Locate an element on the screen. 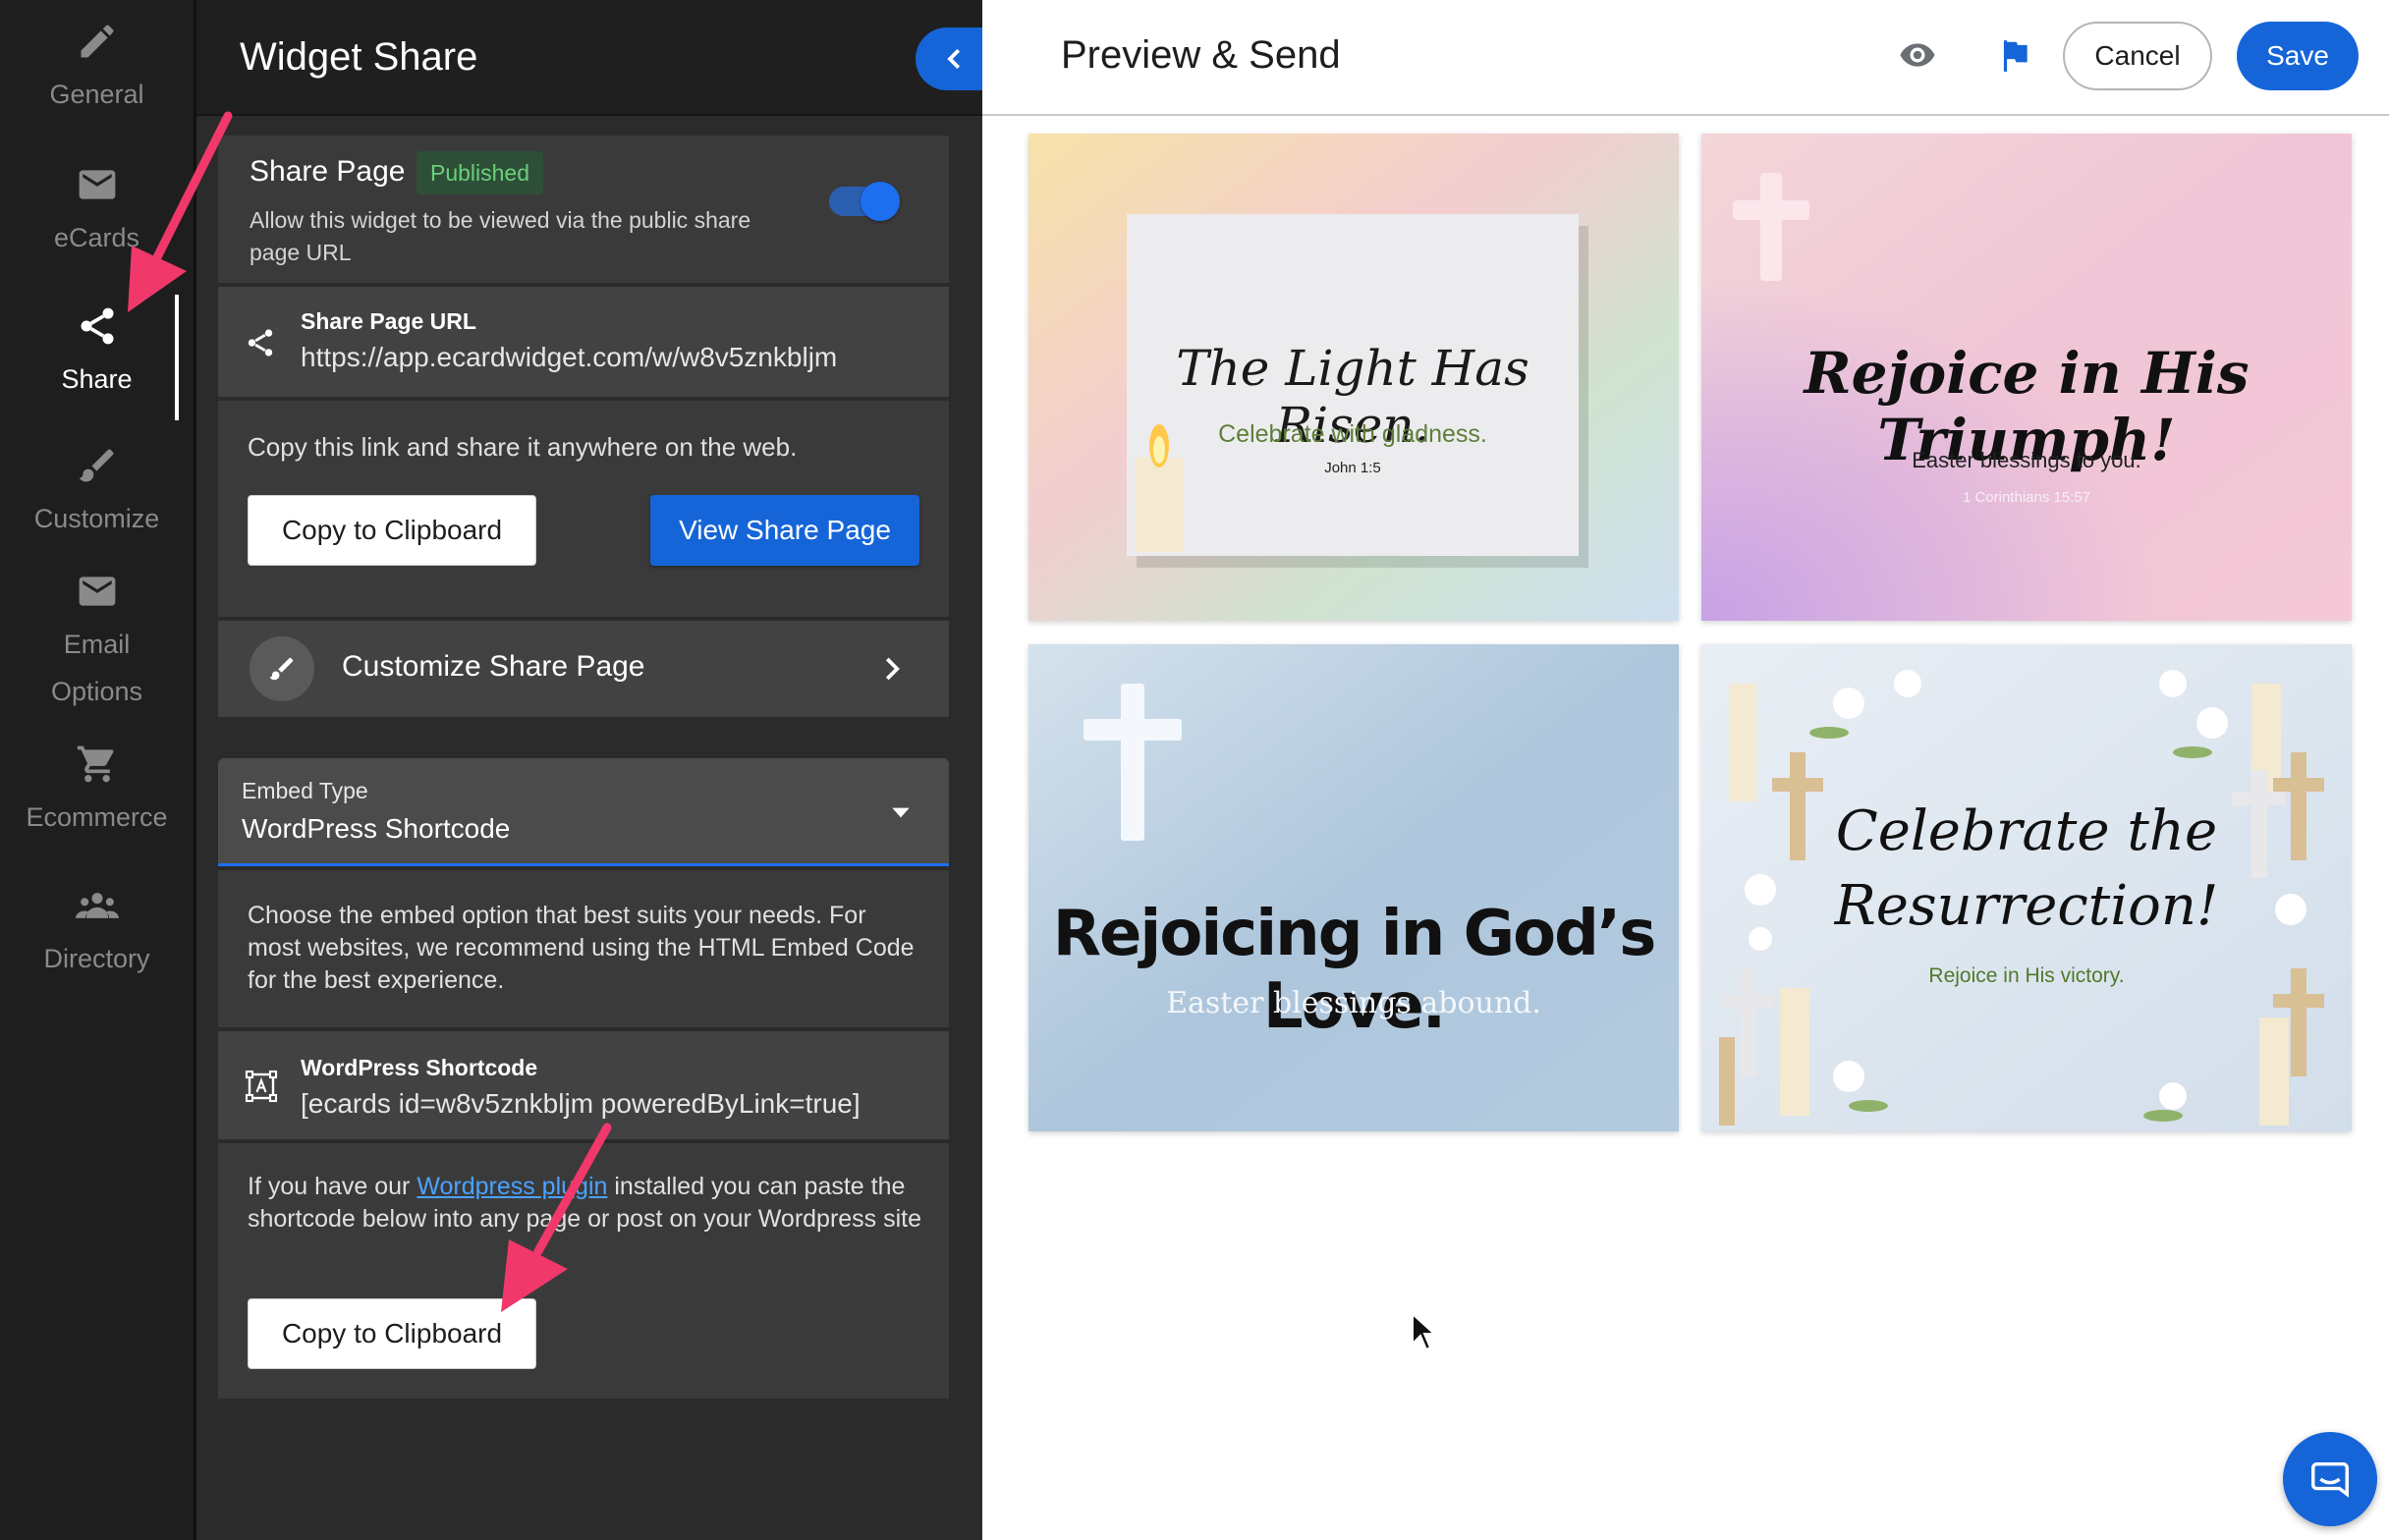 This screenshot has width=2389, height=1540. nav-email-options-label-1: Email is located at coordinates (97, 644).